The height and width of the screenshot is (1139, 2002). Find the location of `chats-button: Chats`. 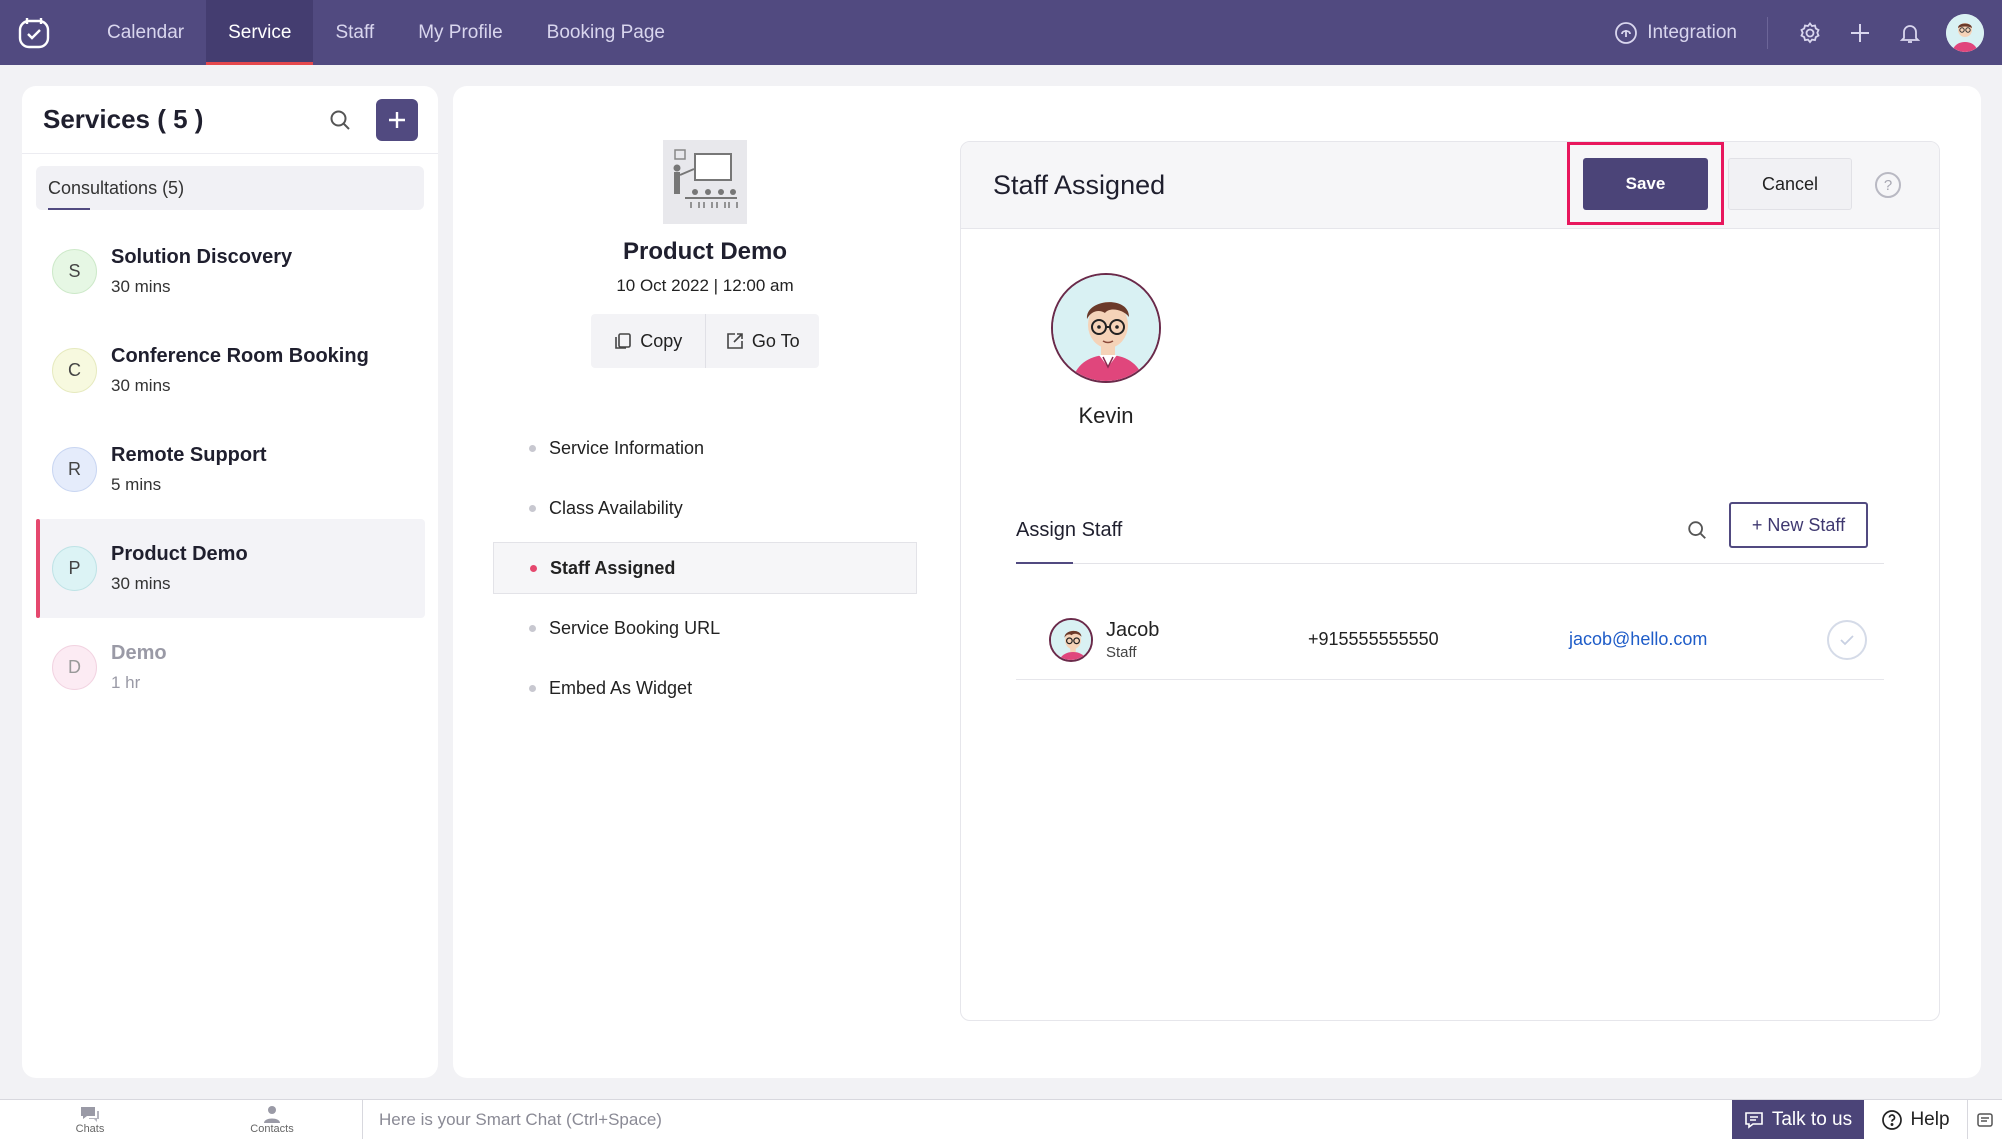

chats-button: Chats is located at coordinates (90, 1119).